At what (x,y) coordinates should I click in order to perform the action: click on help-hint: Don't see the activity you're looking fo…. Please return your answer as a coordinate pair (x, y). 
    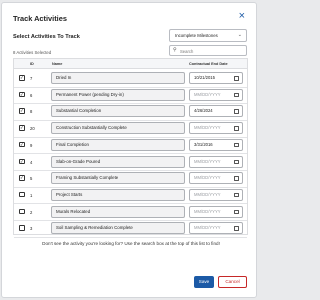
    Looking at the image, I should click on (131, 243).